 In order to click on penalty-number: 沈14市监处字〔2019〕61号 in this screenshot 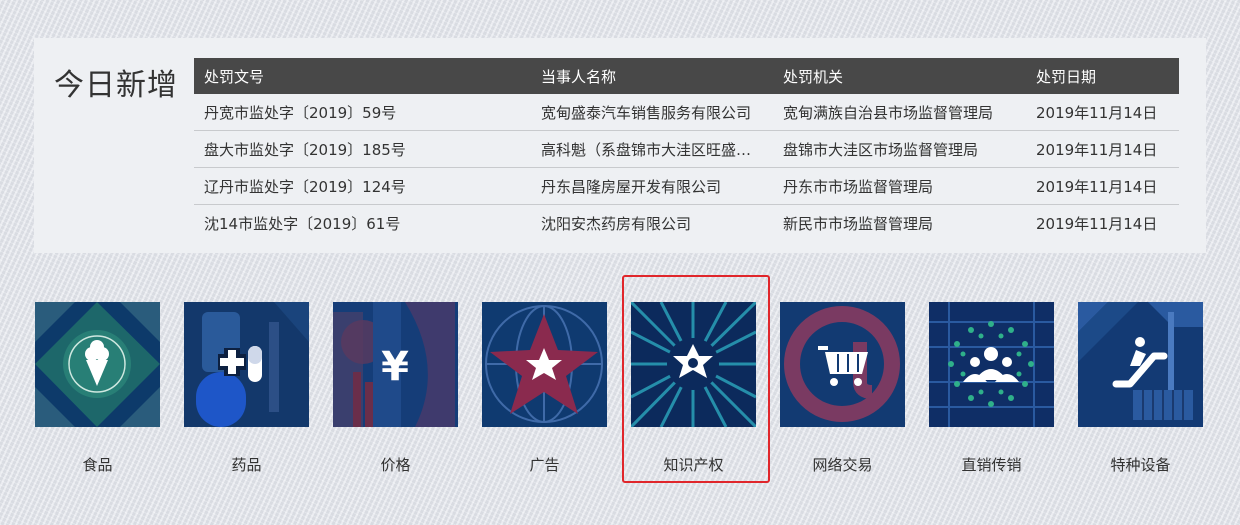, I will do `click(362, 223)`.